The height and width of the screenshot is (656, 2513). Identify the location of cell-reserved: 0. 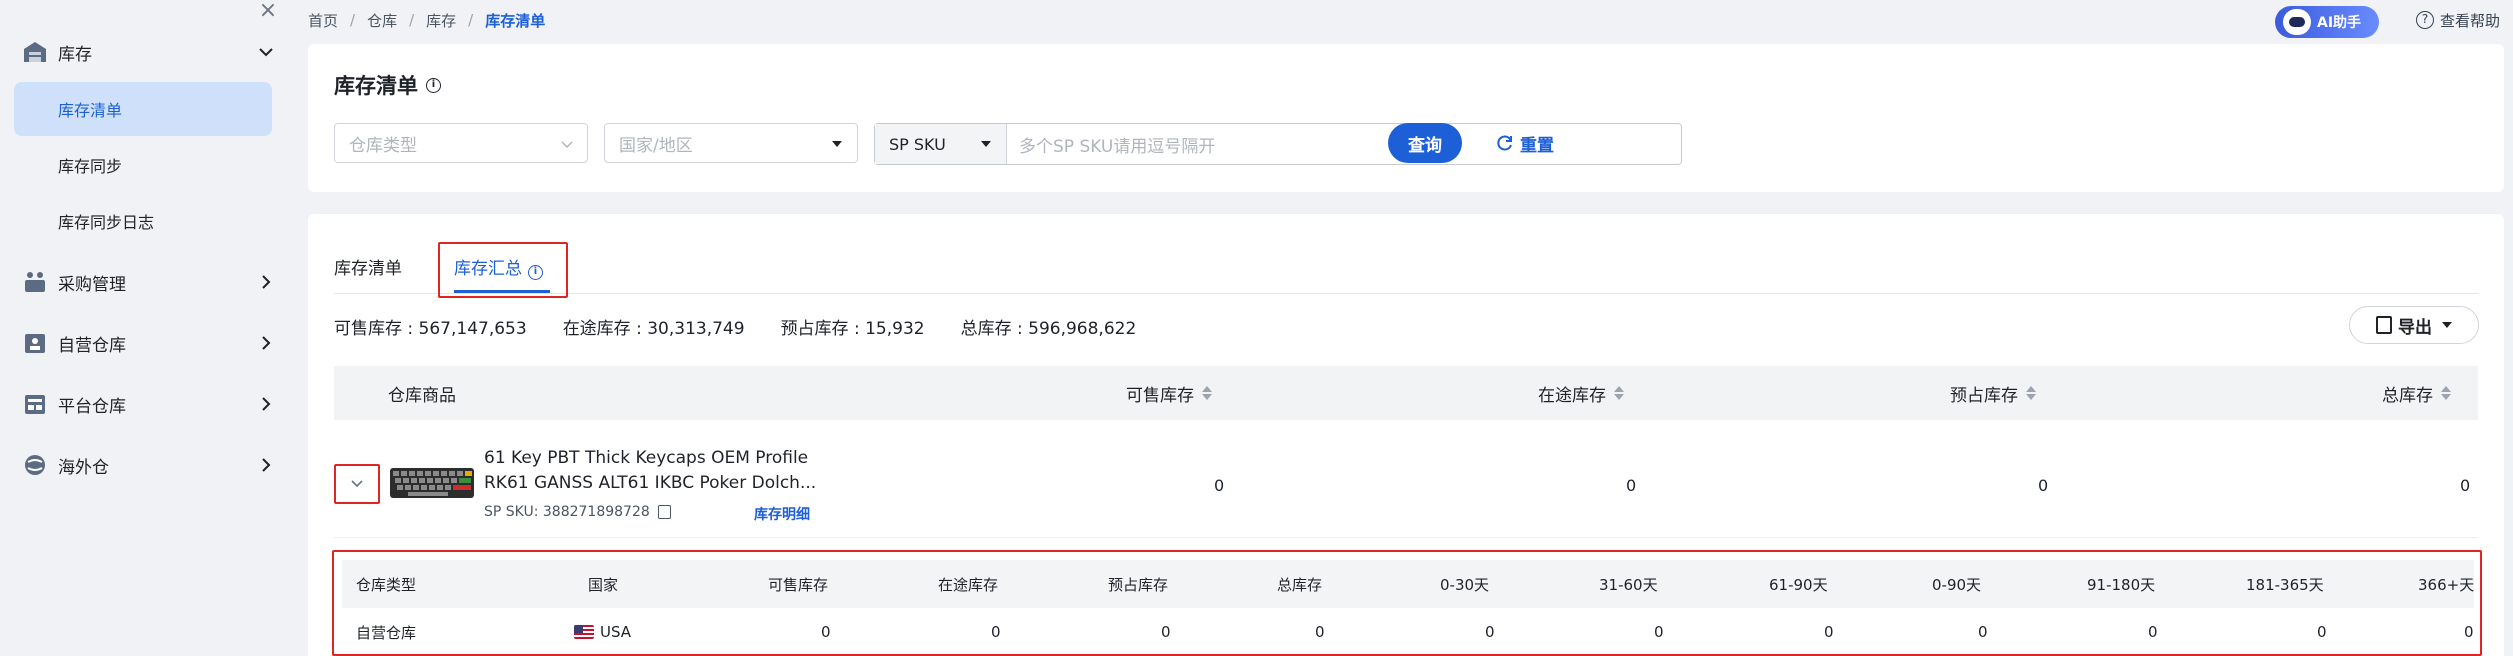
(2043, 485).